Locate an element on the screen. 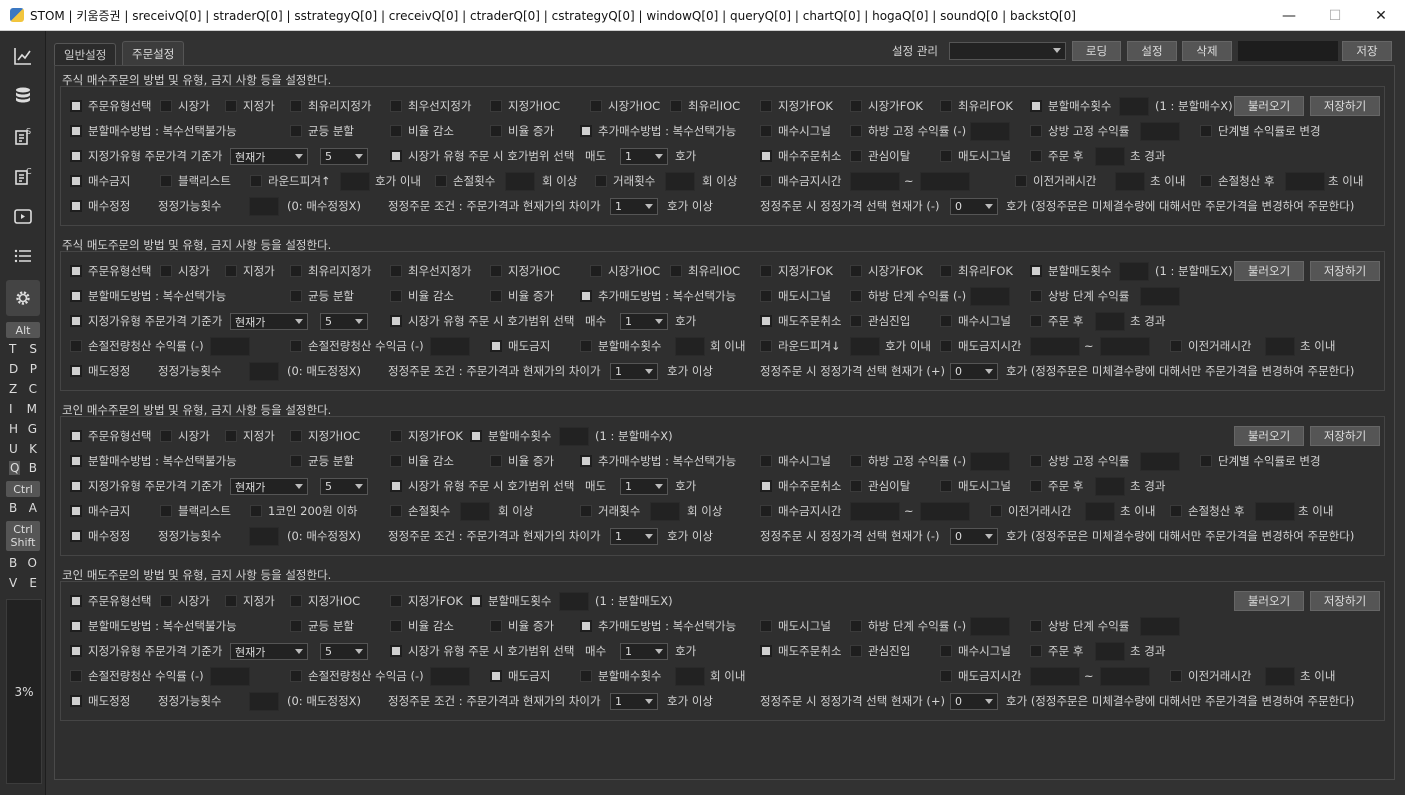 The image size is (1405, 795). order-type-option: 시장가IOC is located at coordinates (625, 271).